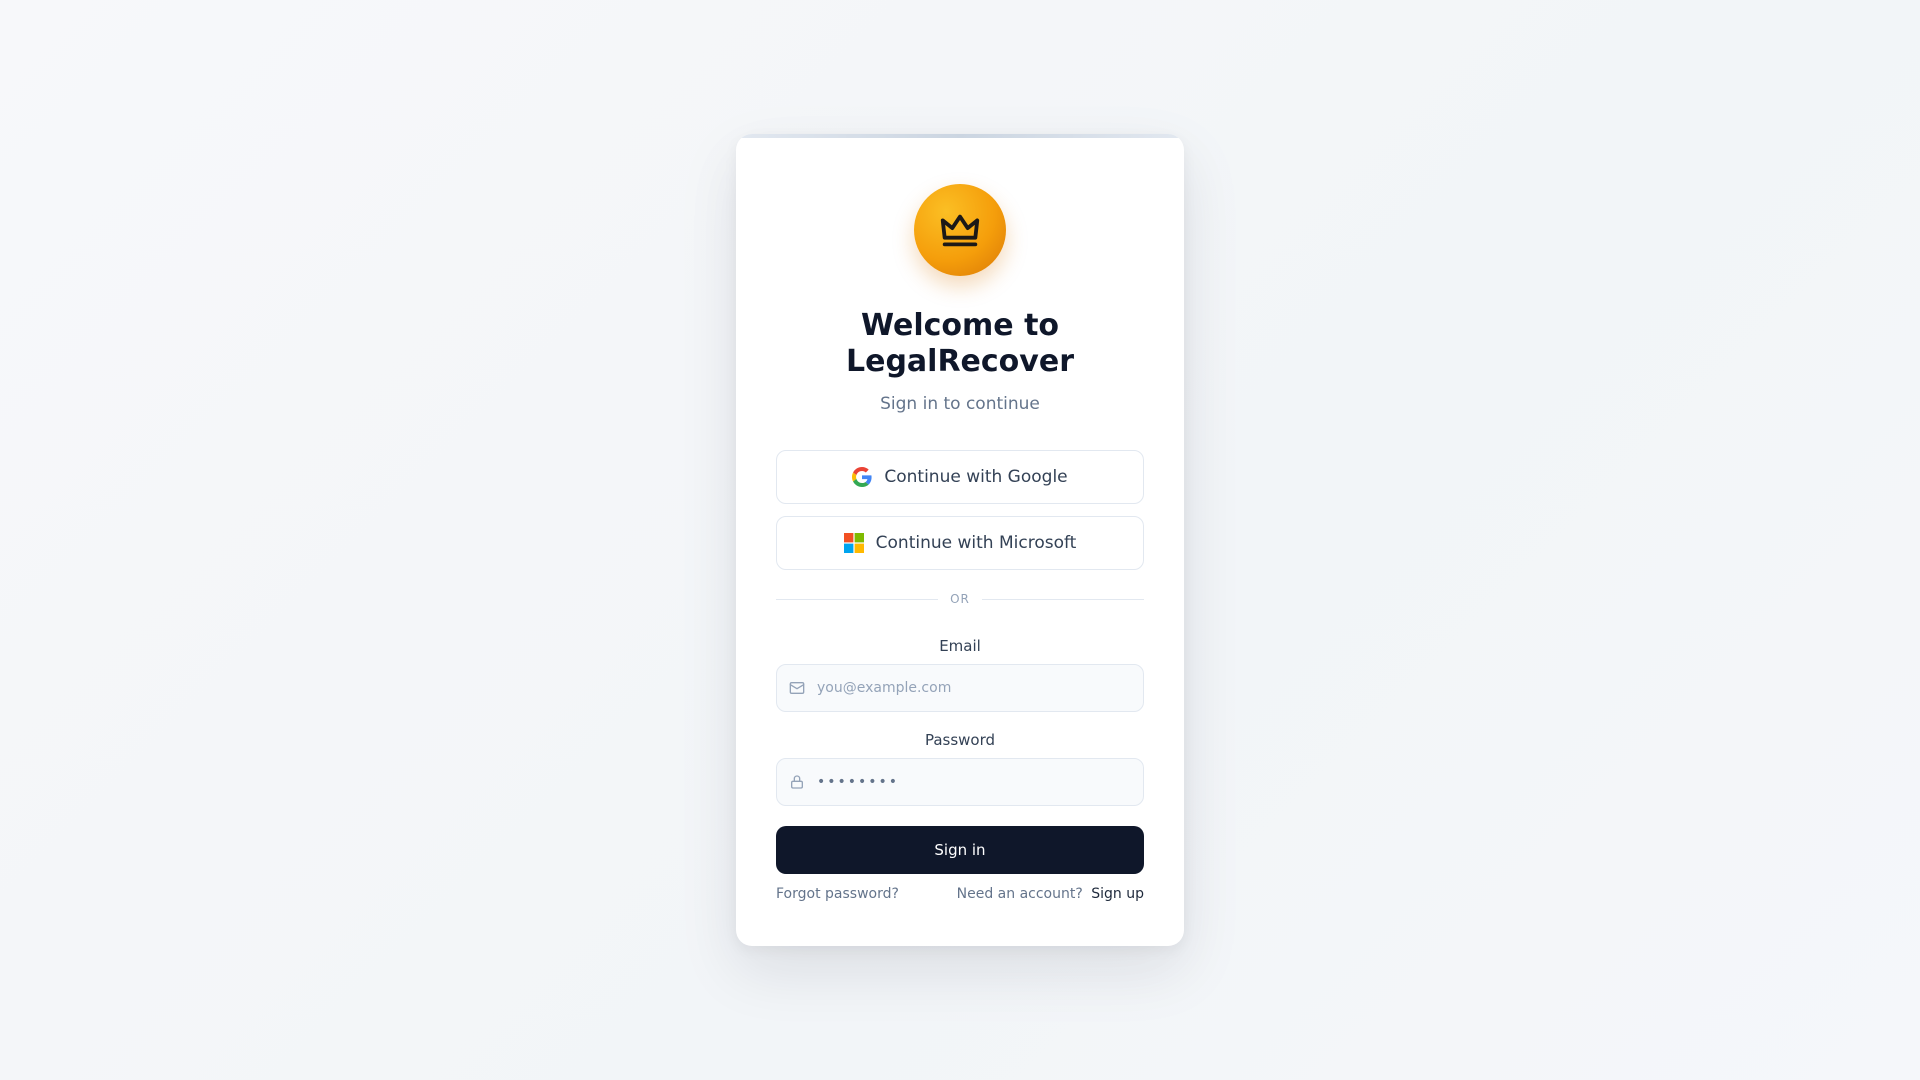  What do you see at coordinates (797, 688) in the screenshot?
I see `mail-icon` at bounding box center [797, 688].